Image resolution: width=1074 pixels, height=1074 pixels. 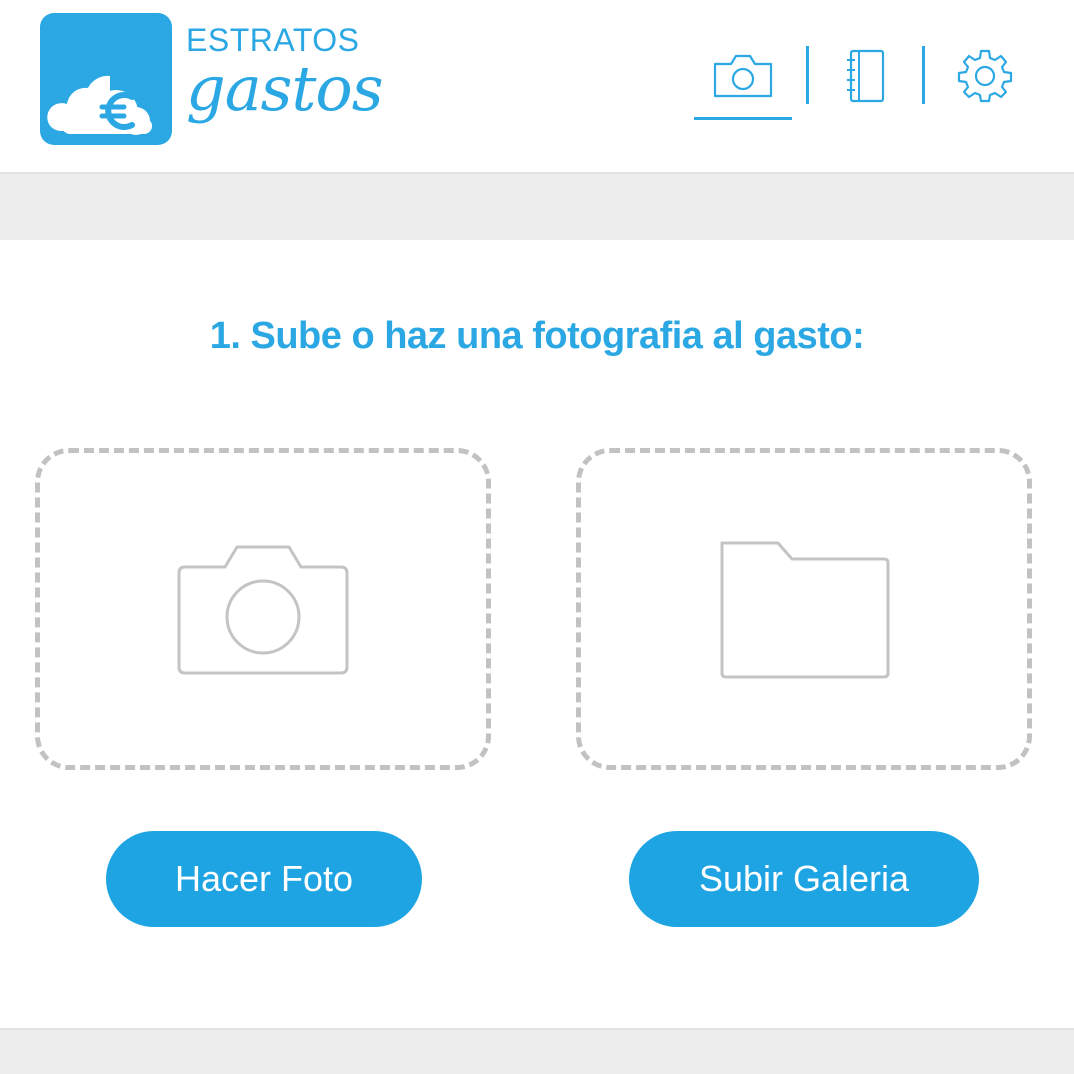 I want to click on cloud-euro-icon, so click(x=99, y=105).